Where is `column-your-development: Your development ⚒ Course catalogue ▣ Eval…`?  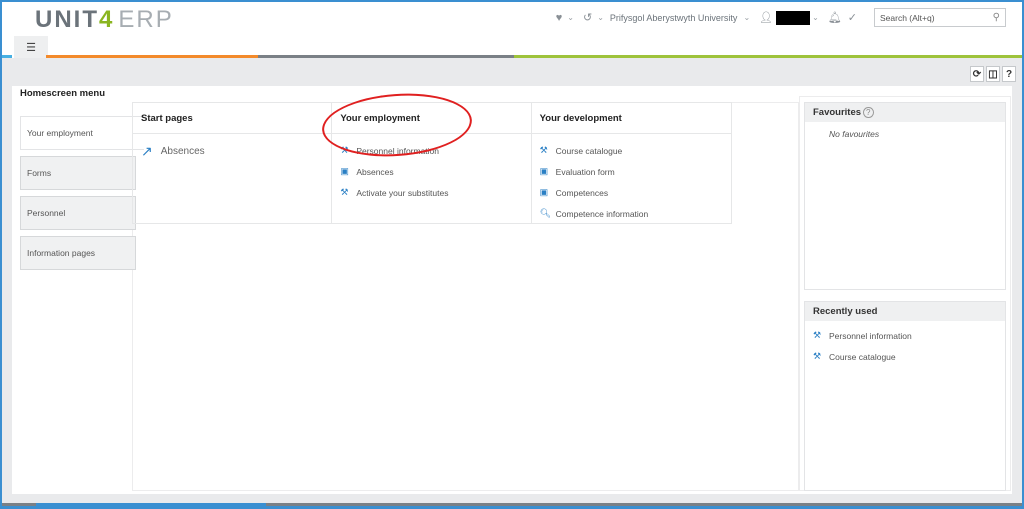 column-your-development: Your development ⚒ Course catalogue ▣ Eval… is located at coordinates (631, 163).